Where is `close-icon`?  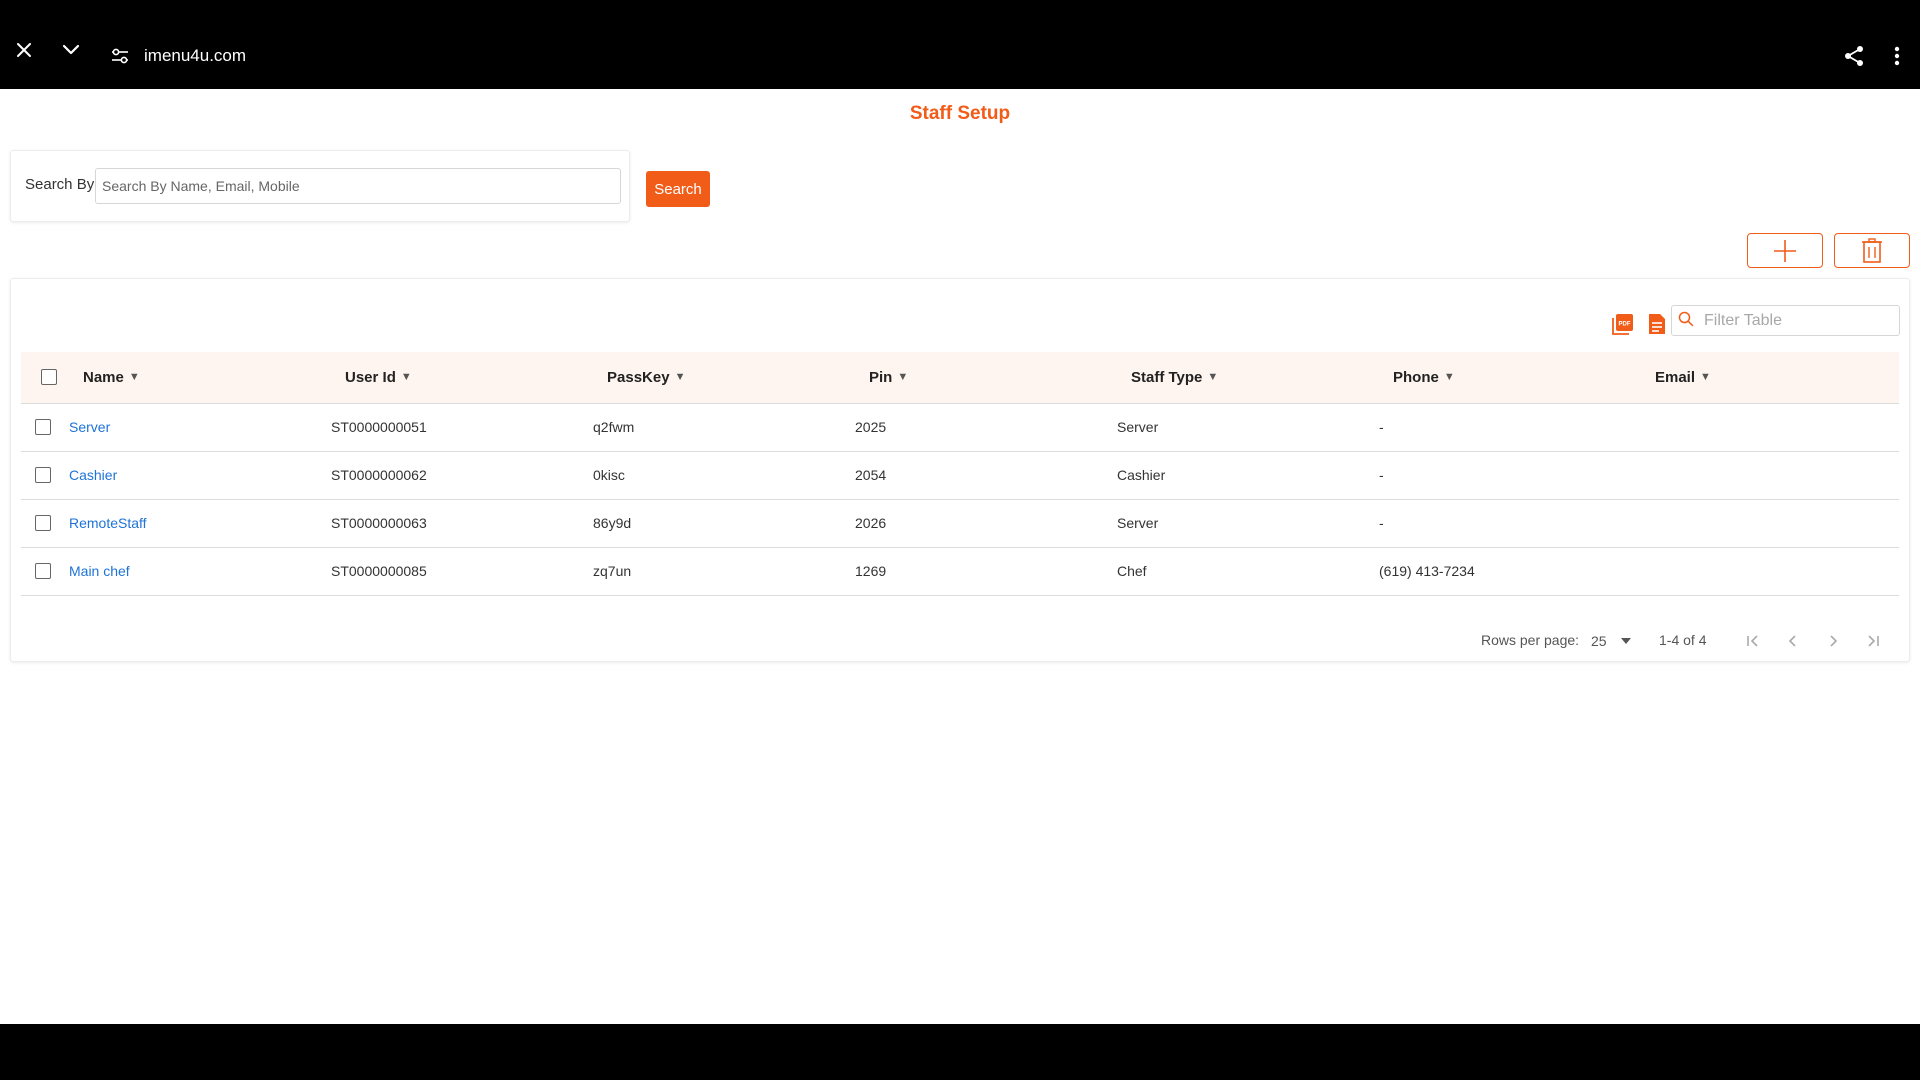
close-icon is located at coordinates (24, 50).